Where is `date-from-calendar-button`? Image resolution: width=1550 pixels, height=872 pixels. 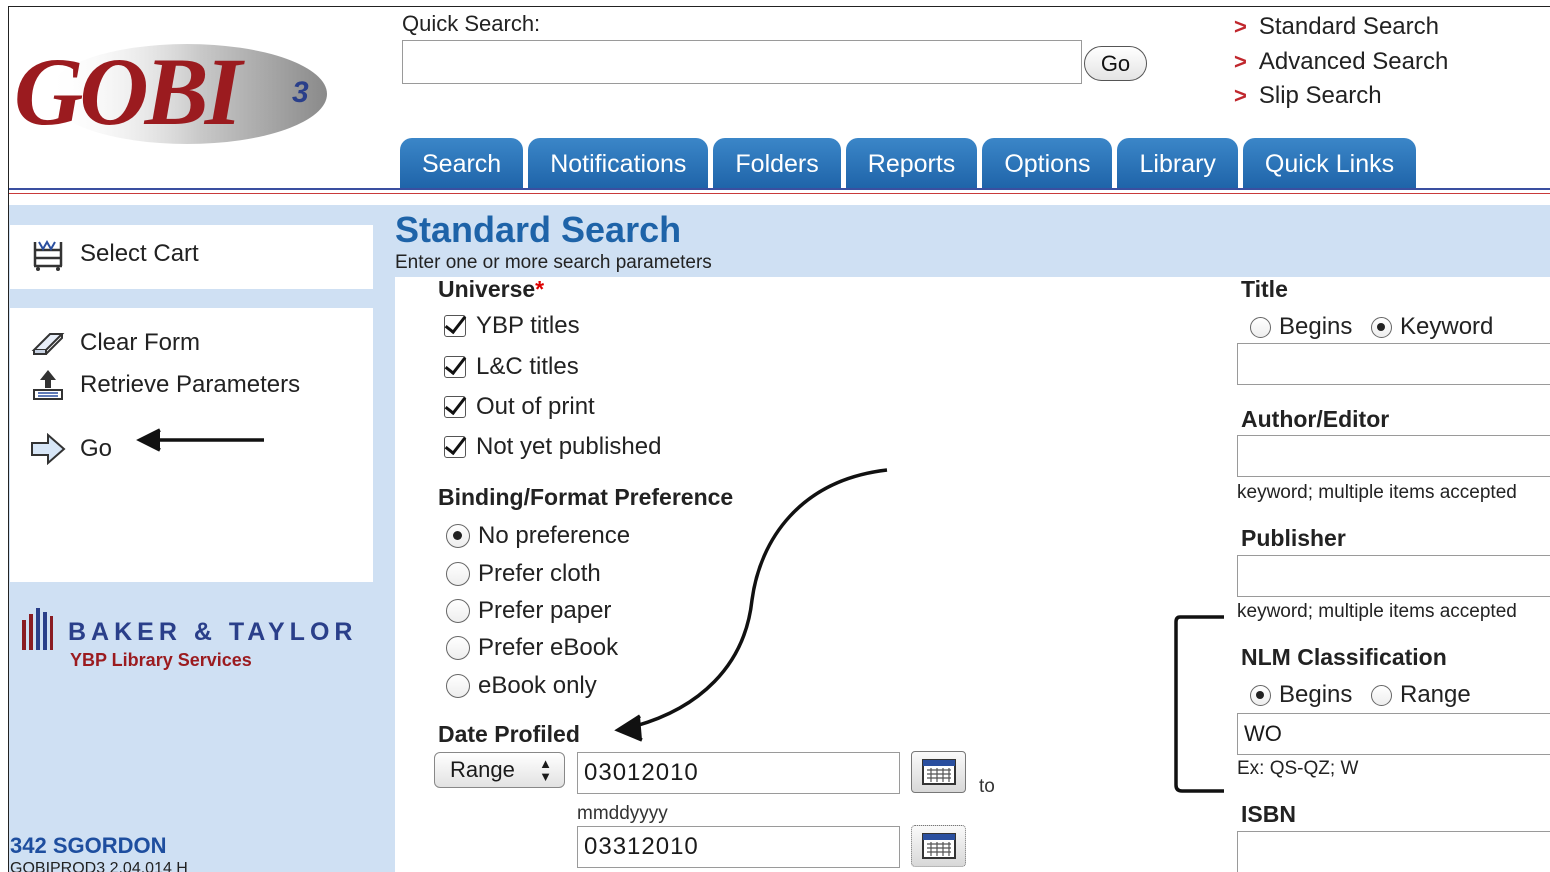
date-from-calendar-button is located at coordinates (938, 772).